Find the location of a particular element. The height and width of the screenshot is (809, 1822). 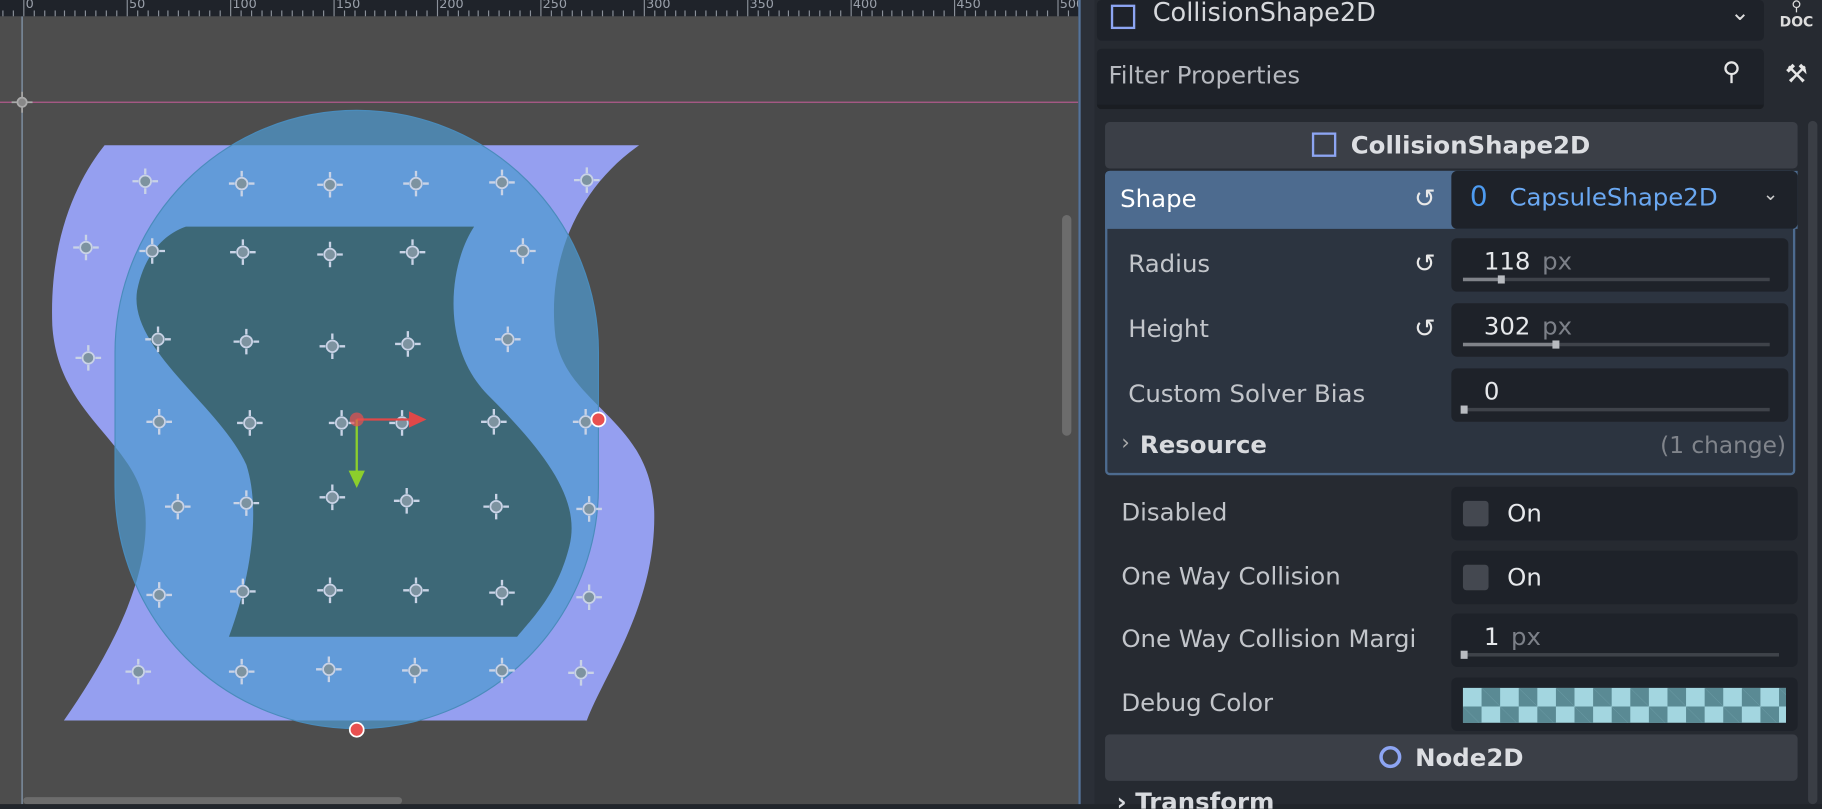

node2d-circle-icon is located at coordinates (1390, 757).